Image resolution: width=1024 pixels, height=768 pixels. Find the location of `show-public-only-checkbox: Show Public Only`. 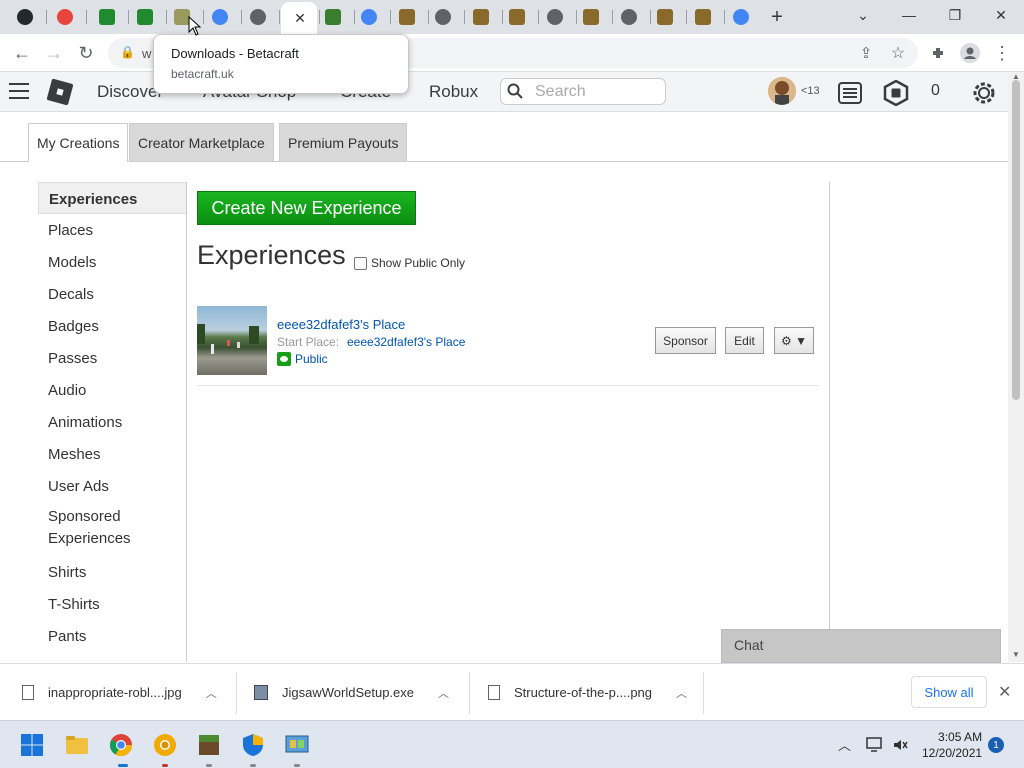

show-public-only-checkbox: Show Public Only is located at coordinates (409, 263).